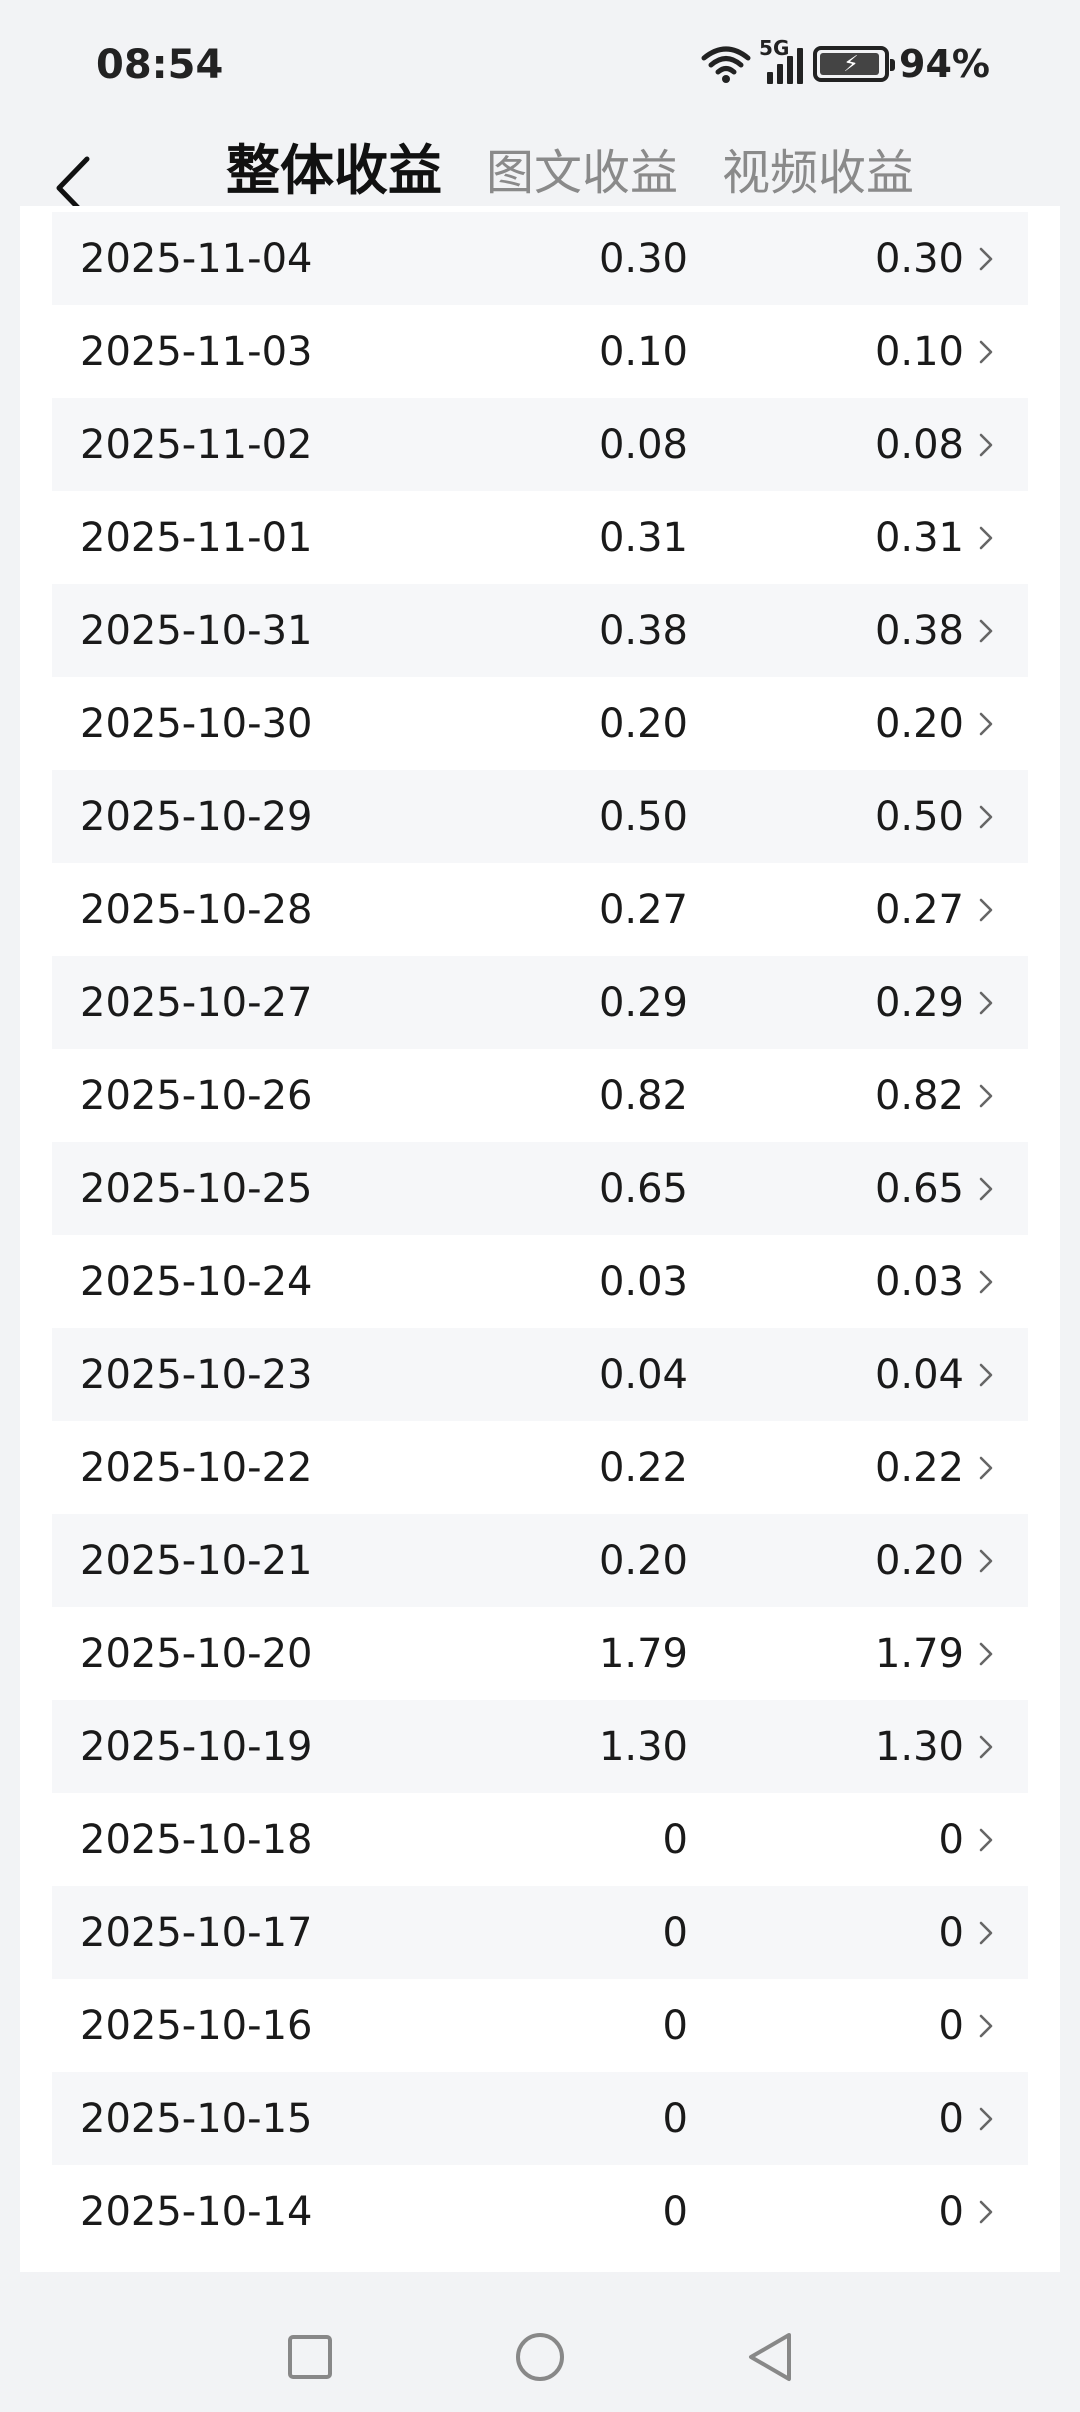 This screenshot has height=2412, width=1080. What do you see at coordinates (196, 1746) in the screenshot?
I see `row-date: 2025-10-19` at bounding box center [196, 1746].